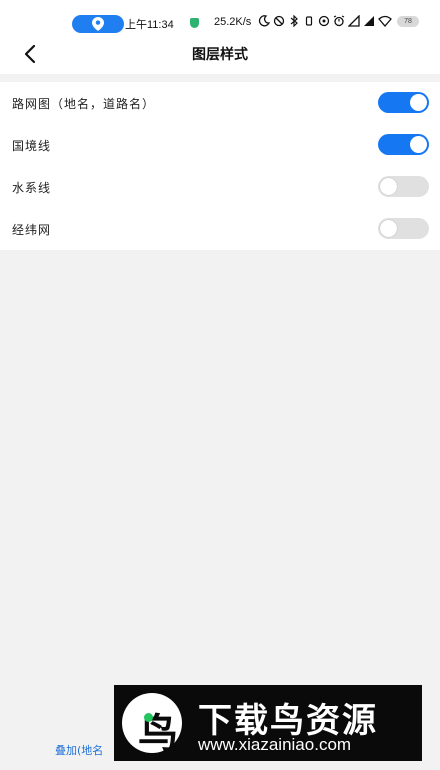 The image size is (440, 770). I want to click on status-time: 上午11:34, so click(149, 25).